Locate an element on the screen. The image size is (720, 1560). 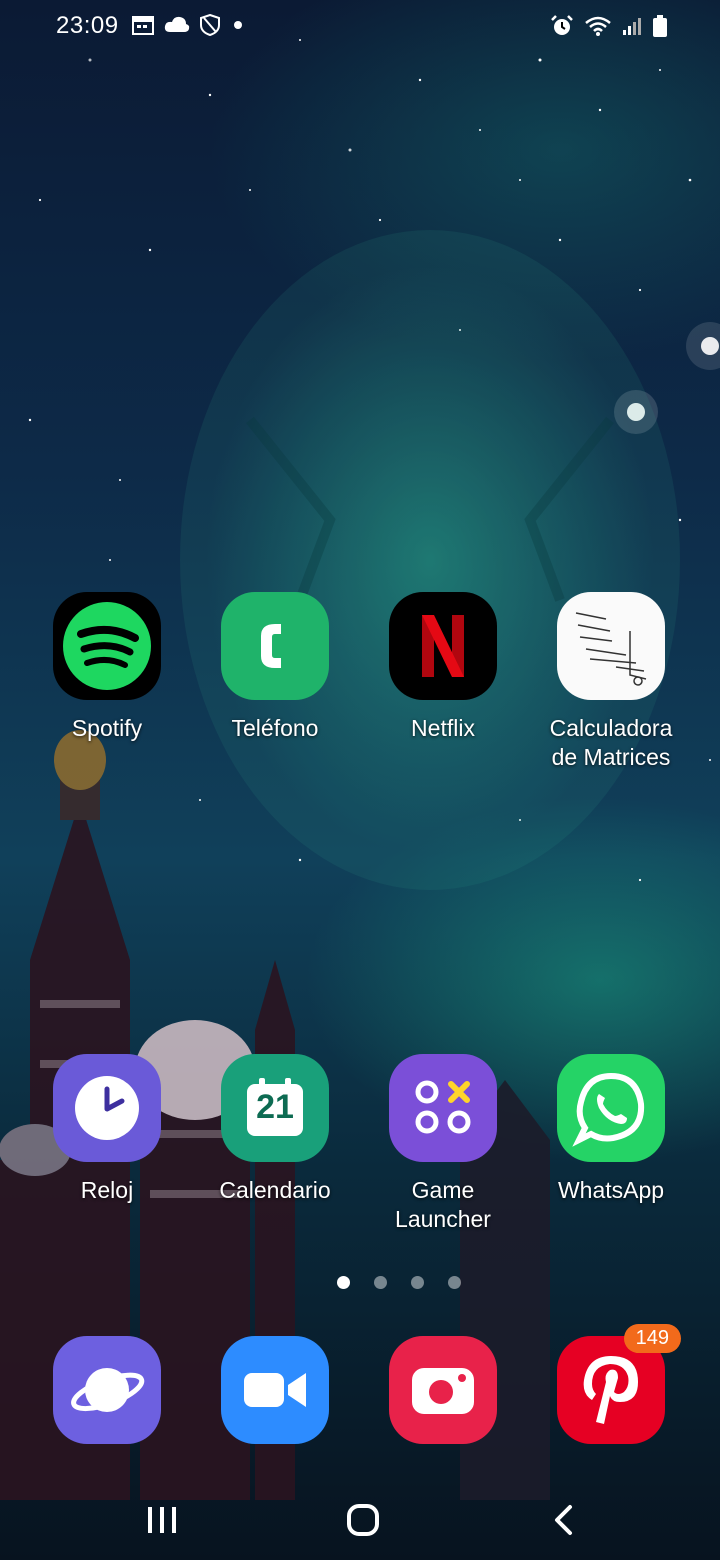
back-icon is located at coordinates (563, 1520).